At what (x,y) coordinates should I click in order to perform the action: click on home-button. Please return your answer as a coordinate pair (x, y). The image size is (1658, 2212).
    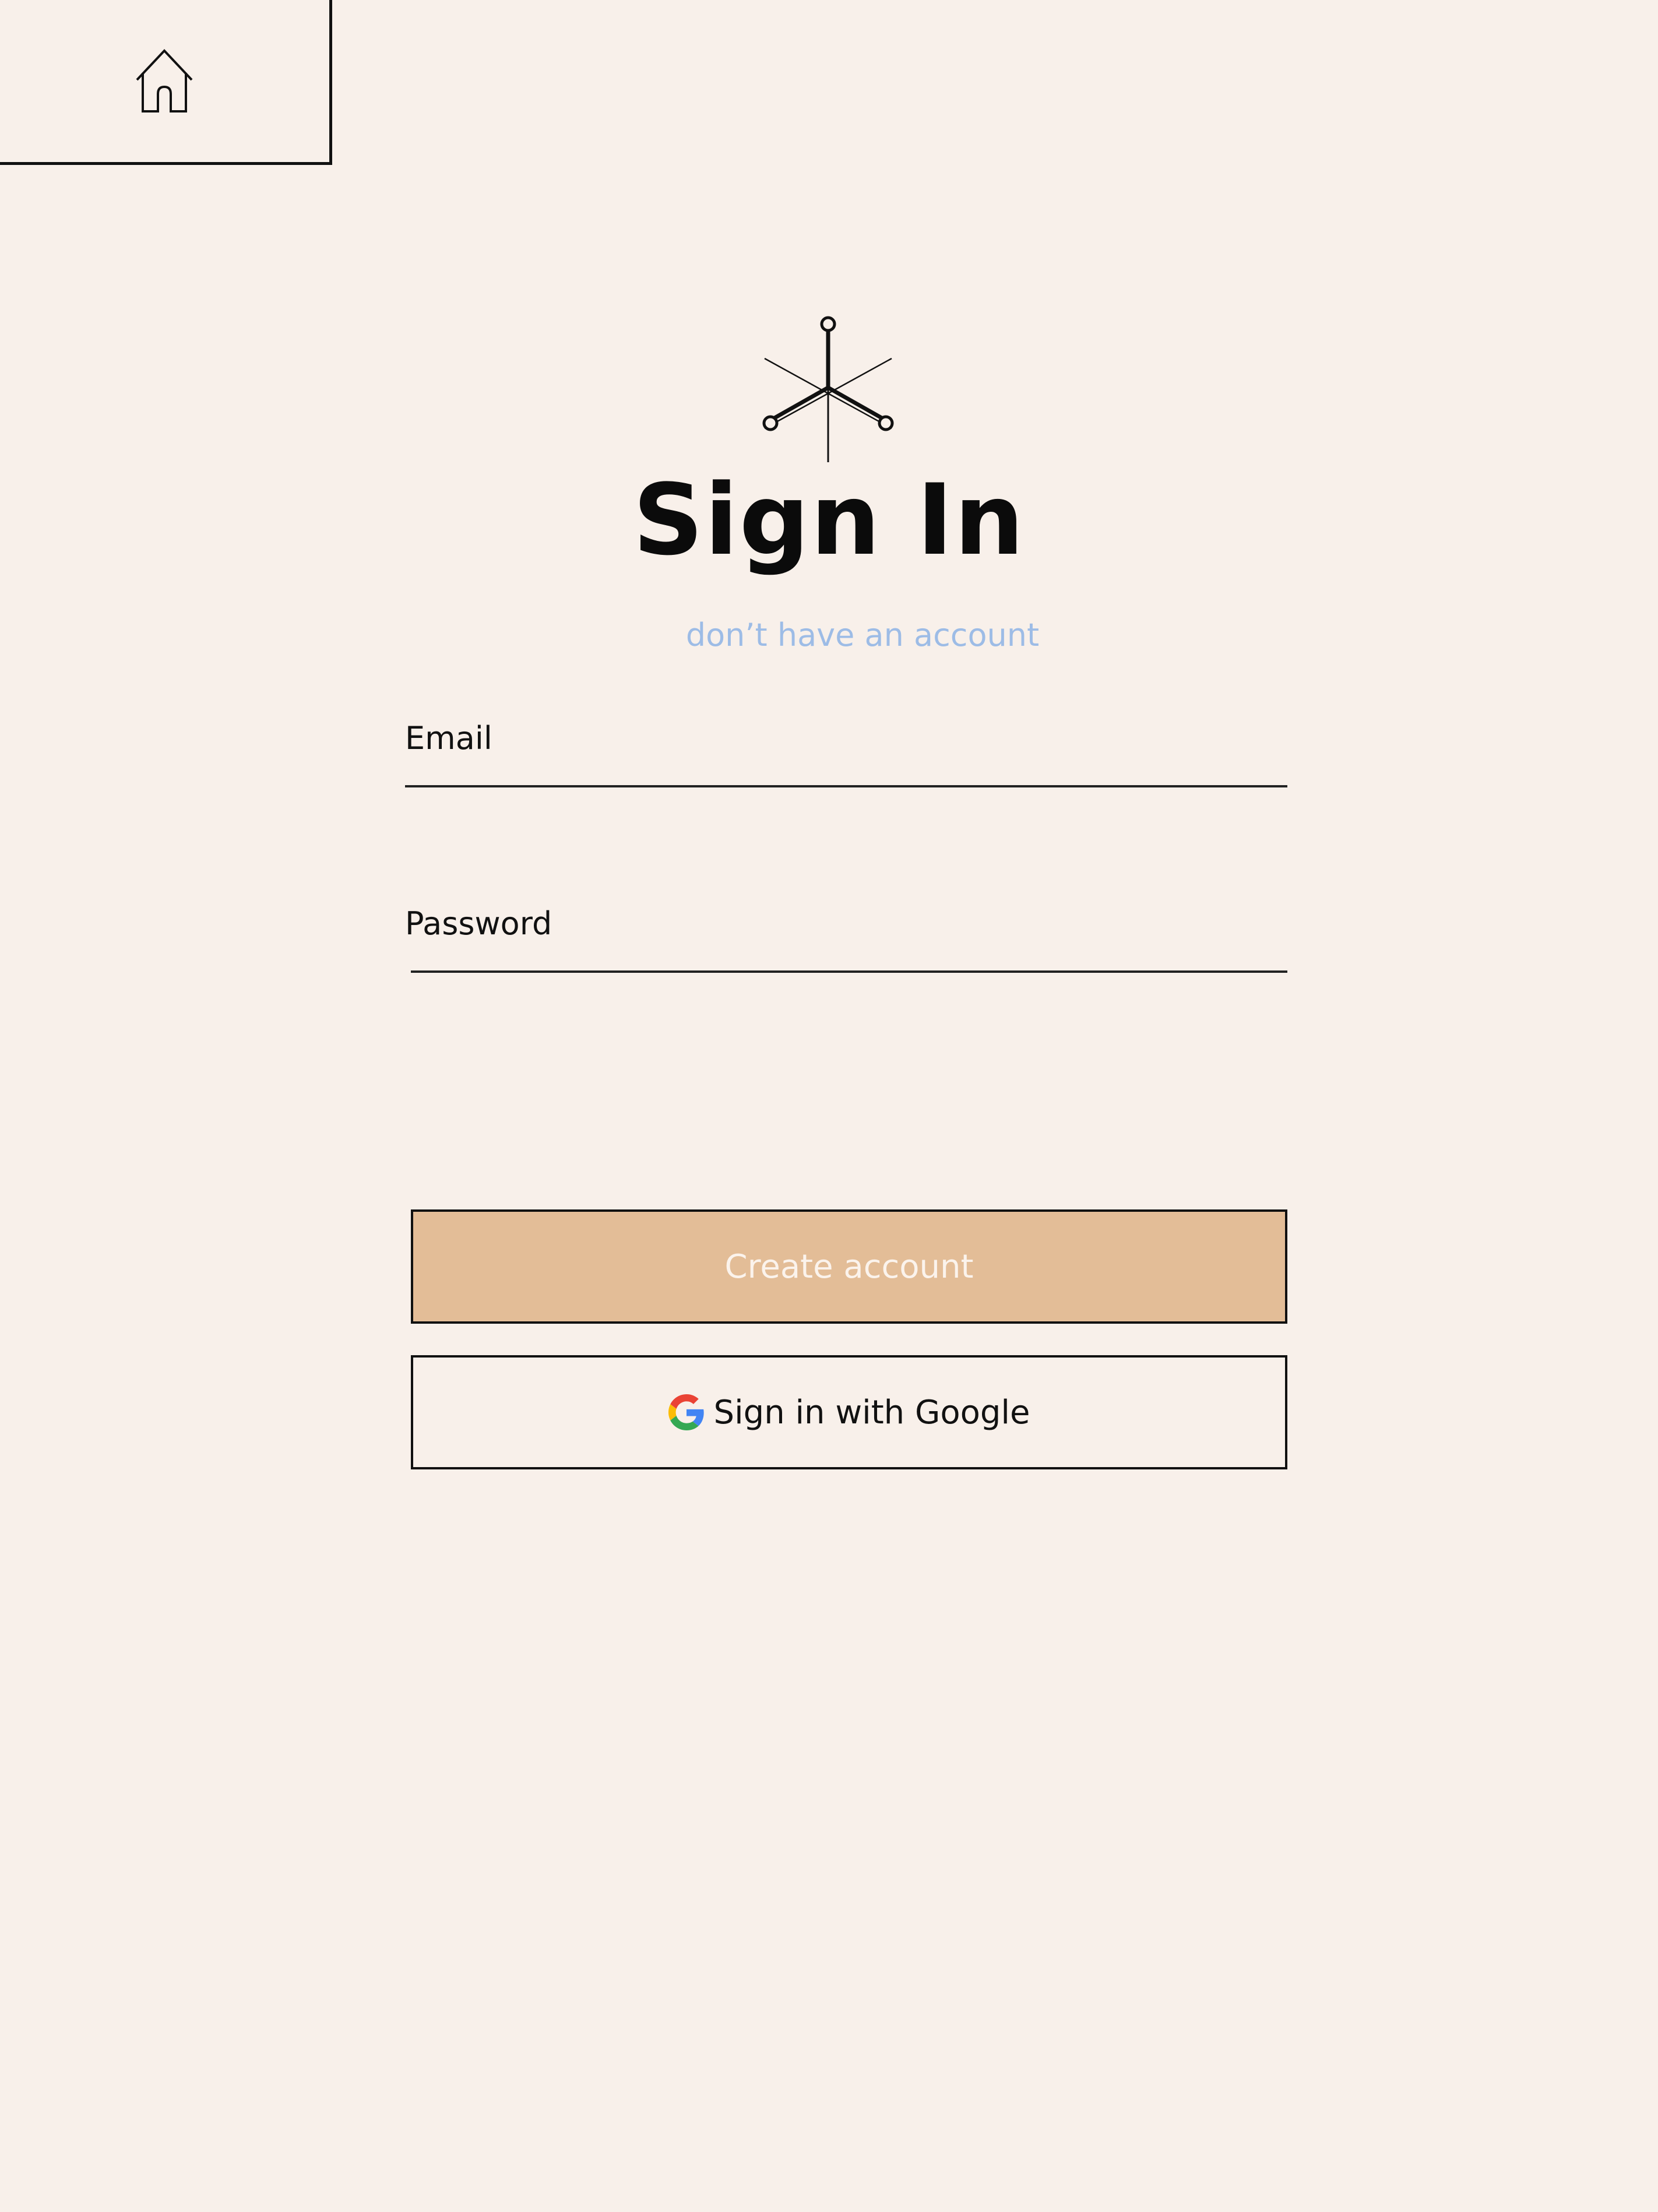
    Looking at the image, I should click on (166, 83).